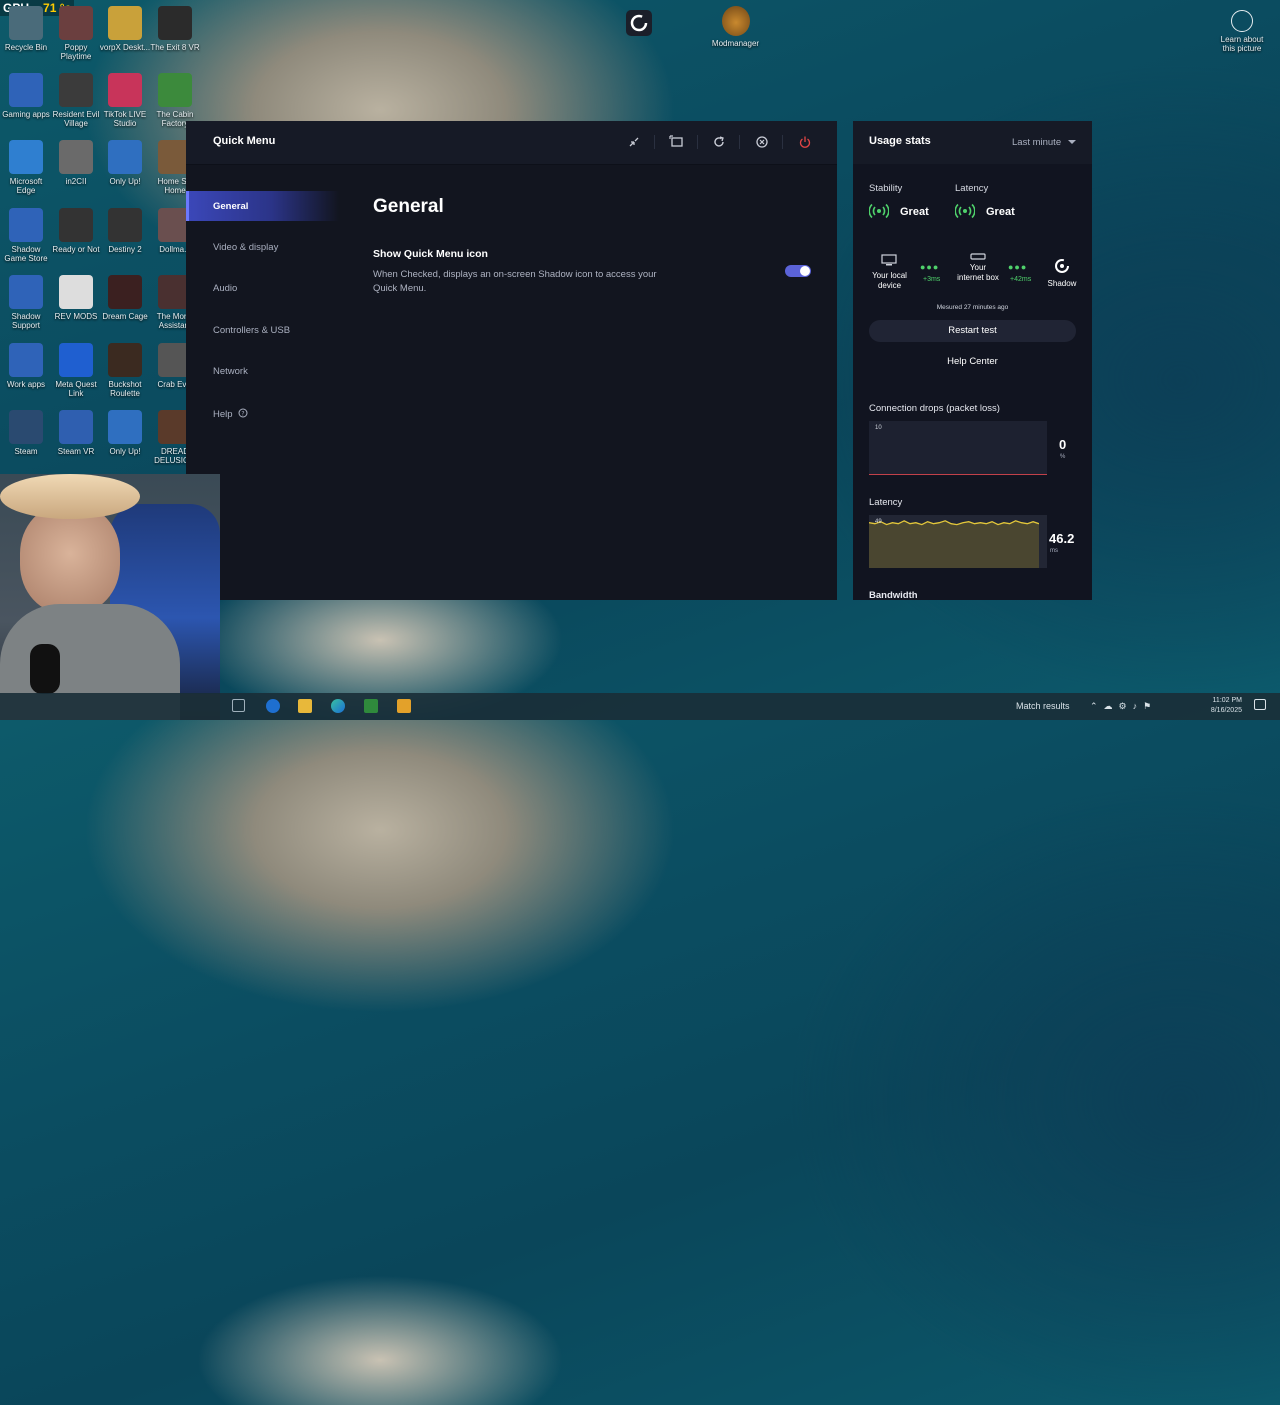 The height and width of the screenshot is (1405, 1280). I want to click on desktop-icon: Poppy Playtime, so click(76, 33).